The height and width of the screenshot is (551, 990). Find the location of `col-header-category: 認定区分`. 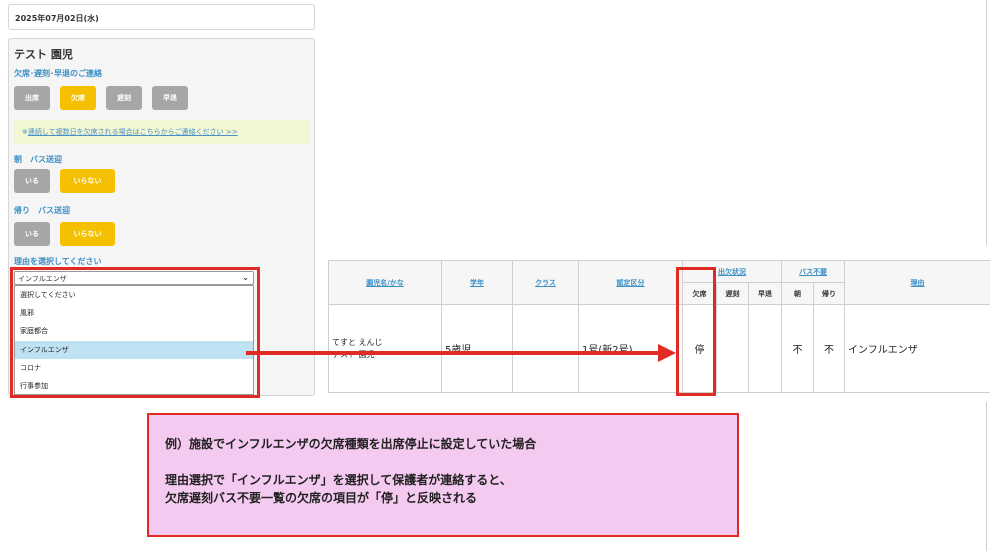

col-header-category: 認定区分 is located at coordinates (630, 282).